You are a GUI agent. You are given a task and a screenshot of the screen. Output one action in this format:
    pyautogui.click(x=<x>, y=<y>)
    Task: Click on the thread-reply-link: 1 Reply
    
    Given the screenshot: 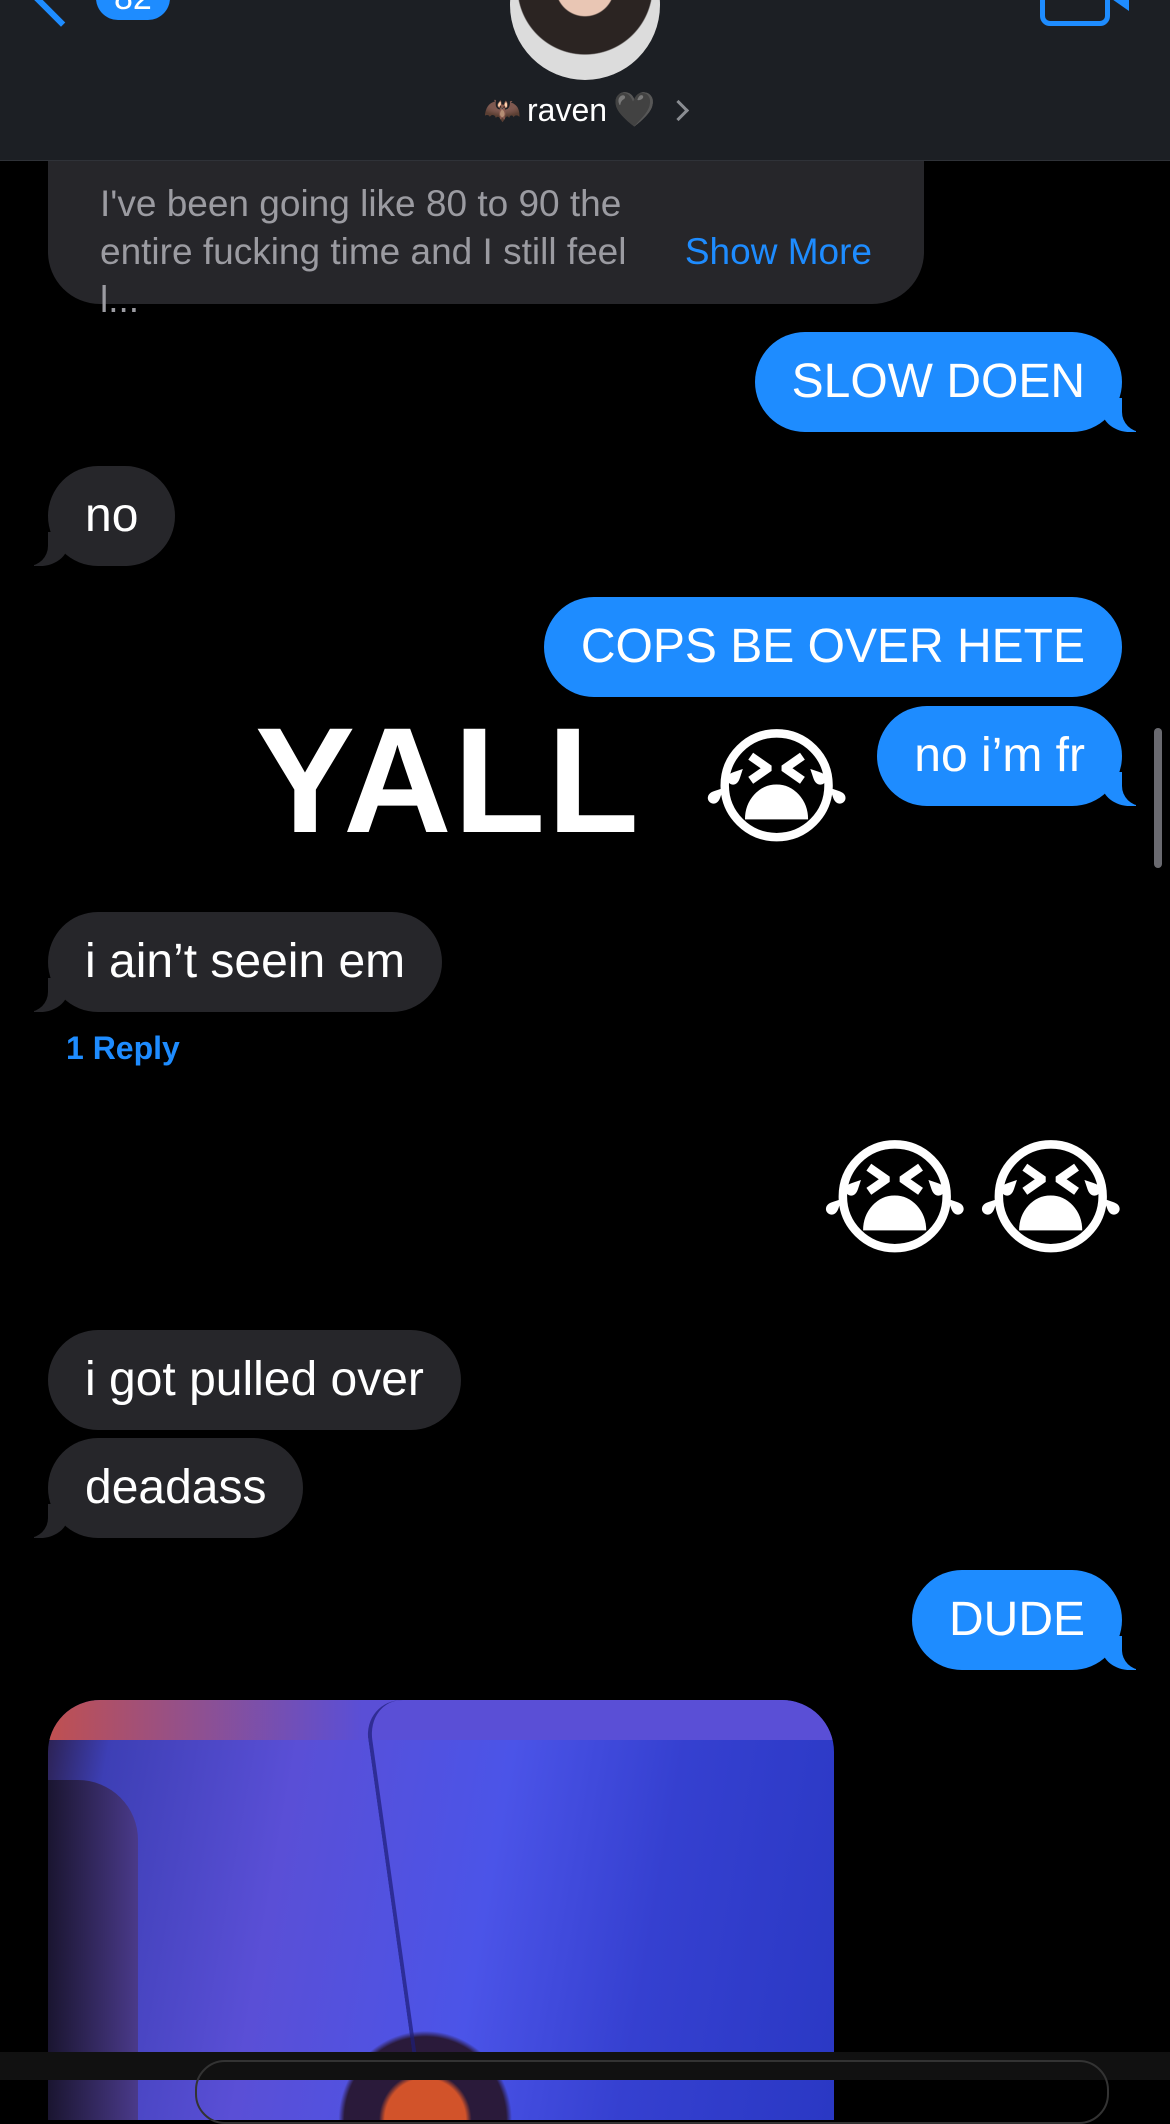 What is the action you would take?
    pyautogui.click(x=123, y=1048)
    